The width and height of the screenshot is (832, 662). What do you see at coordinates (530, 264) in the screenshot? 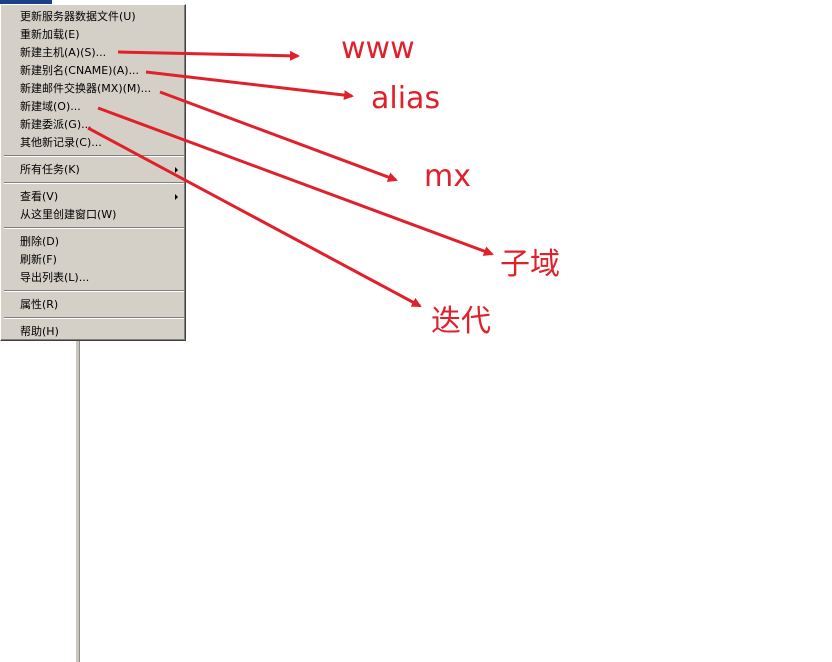
I see `annotation-subdomain: 子域` at bounding box center [530, 264].